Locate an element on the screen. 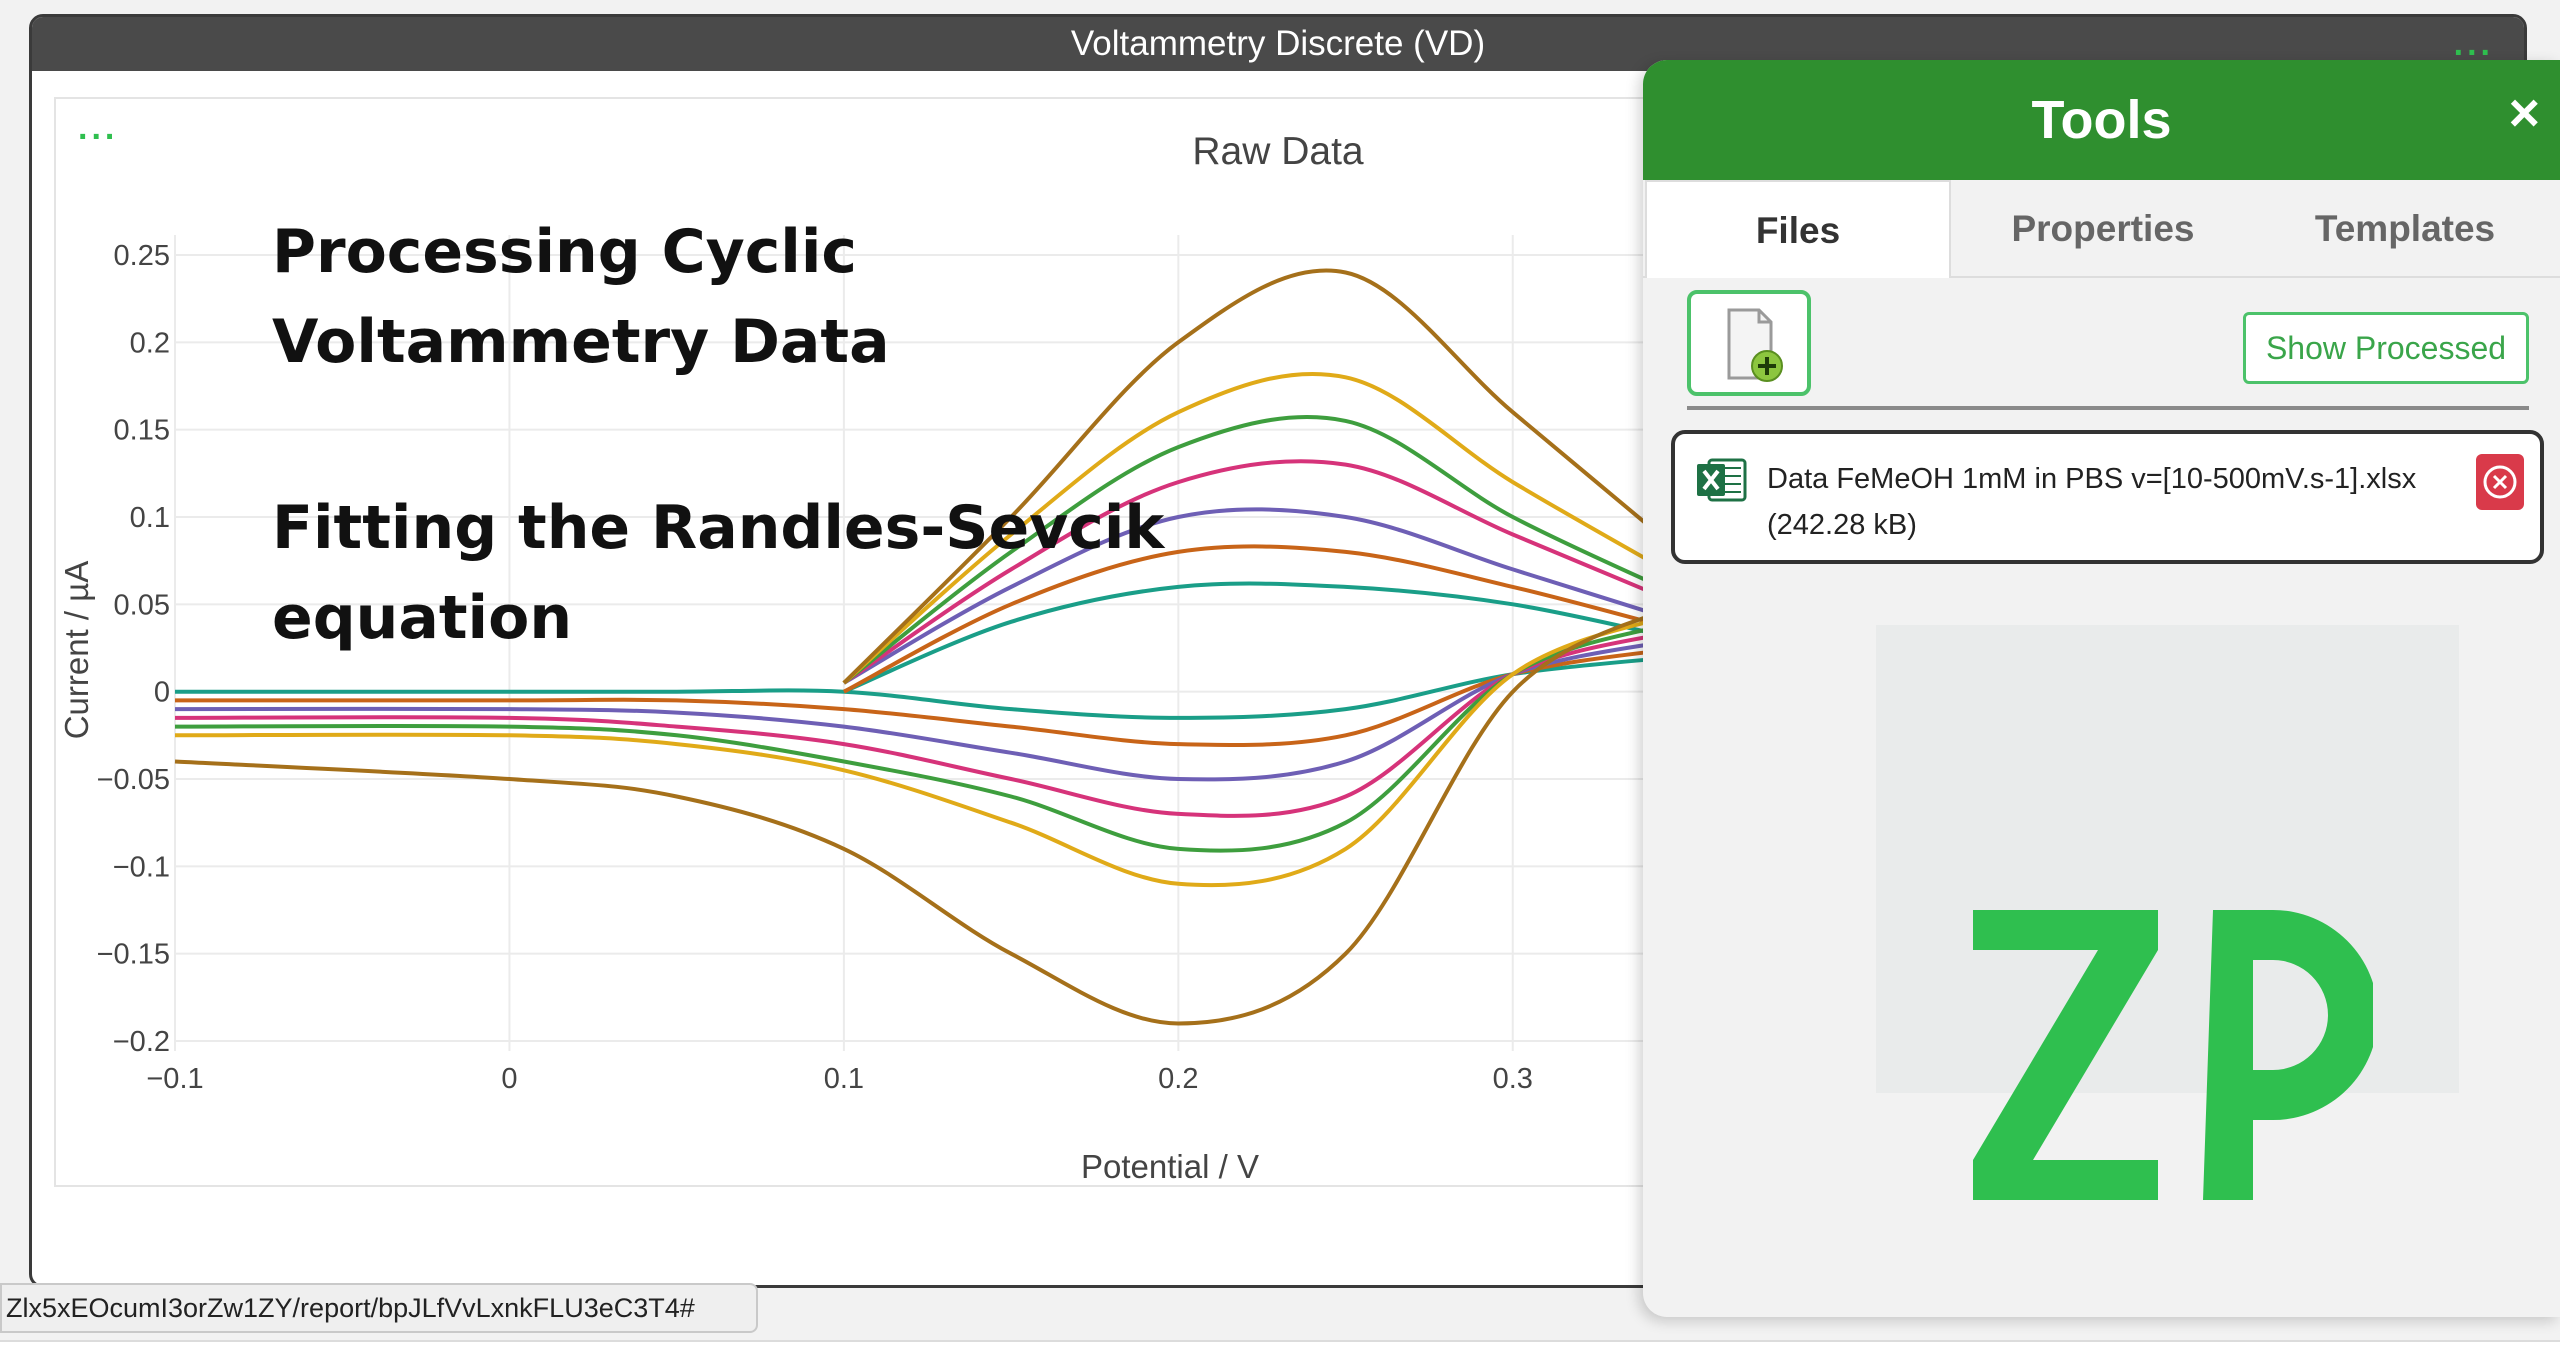 The height and width of the screenshot is (1361, 2560). x-tick-label: −0.1 is located at coordinates (174, 1079).